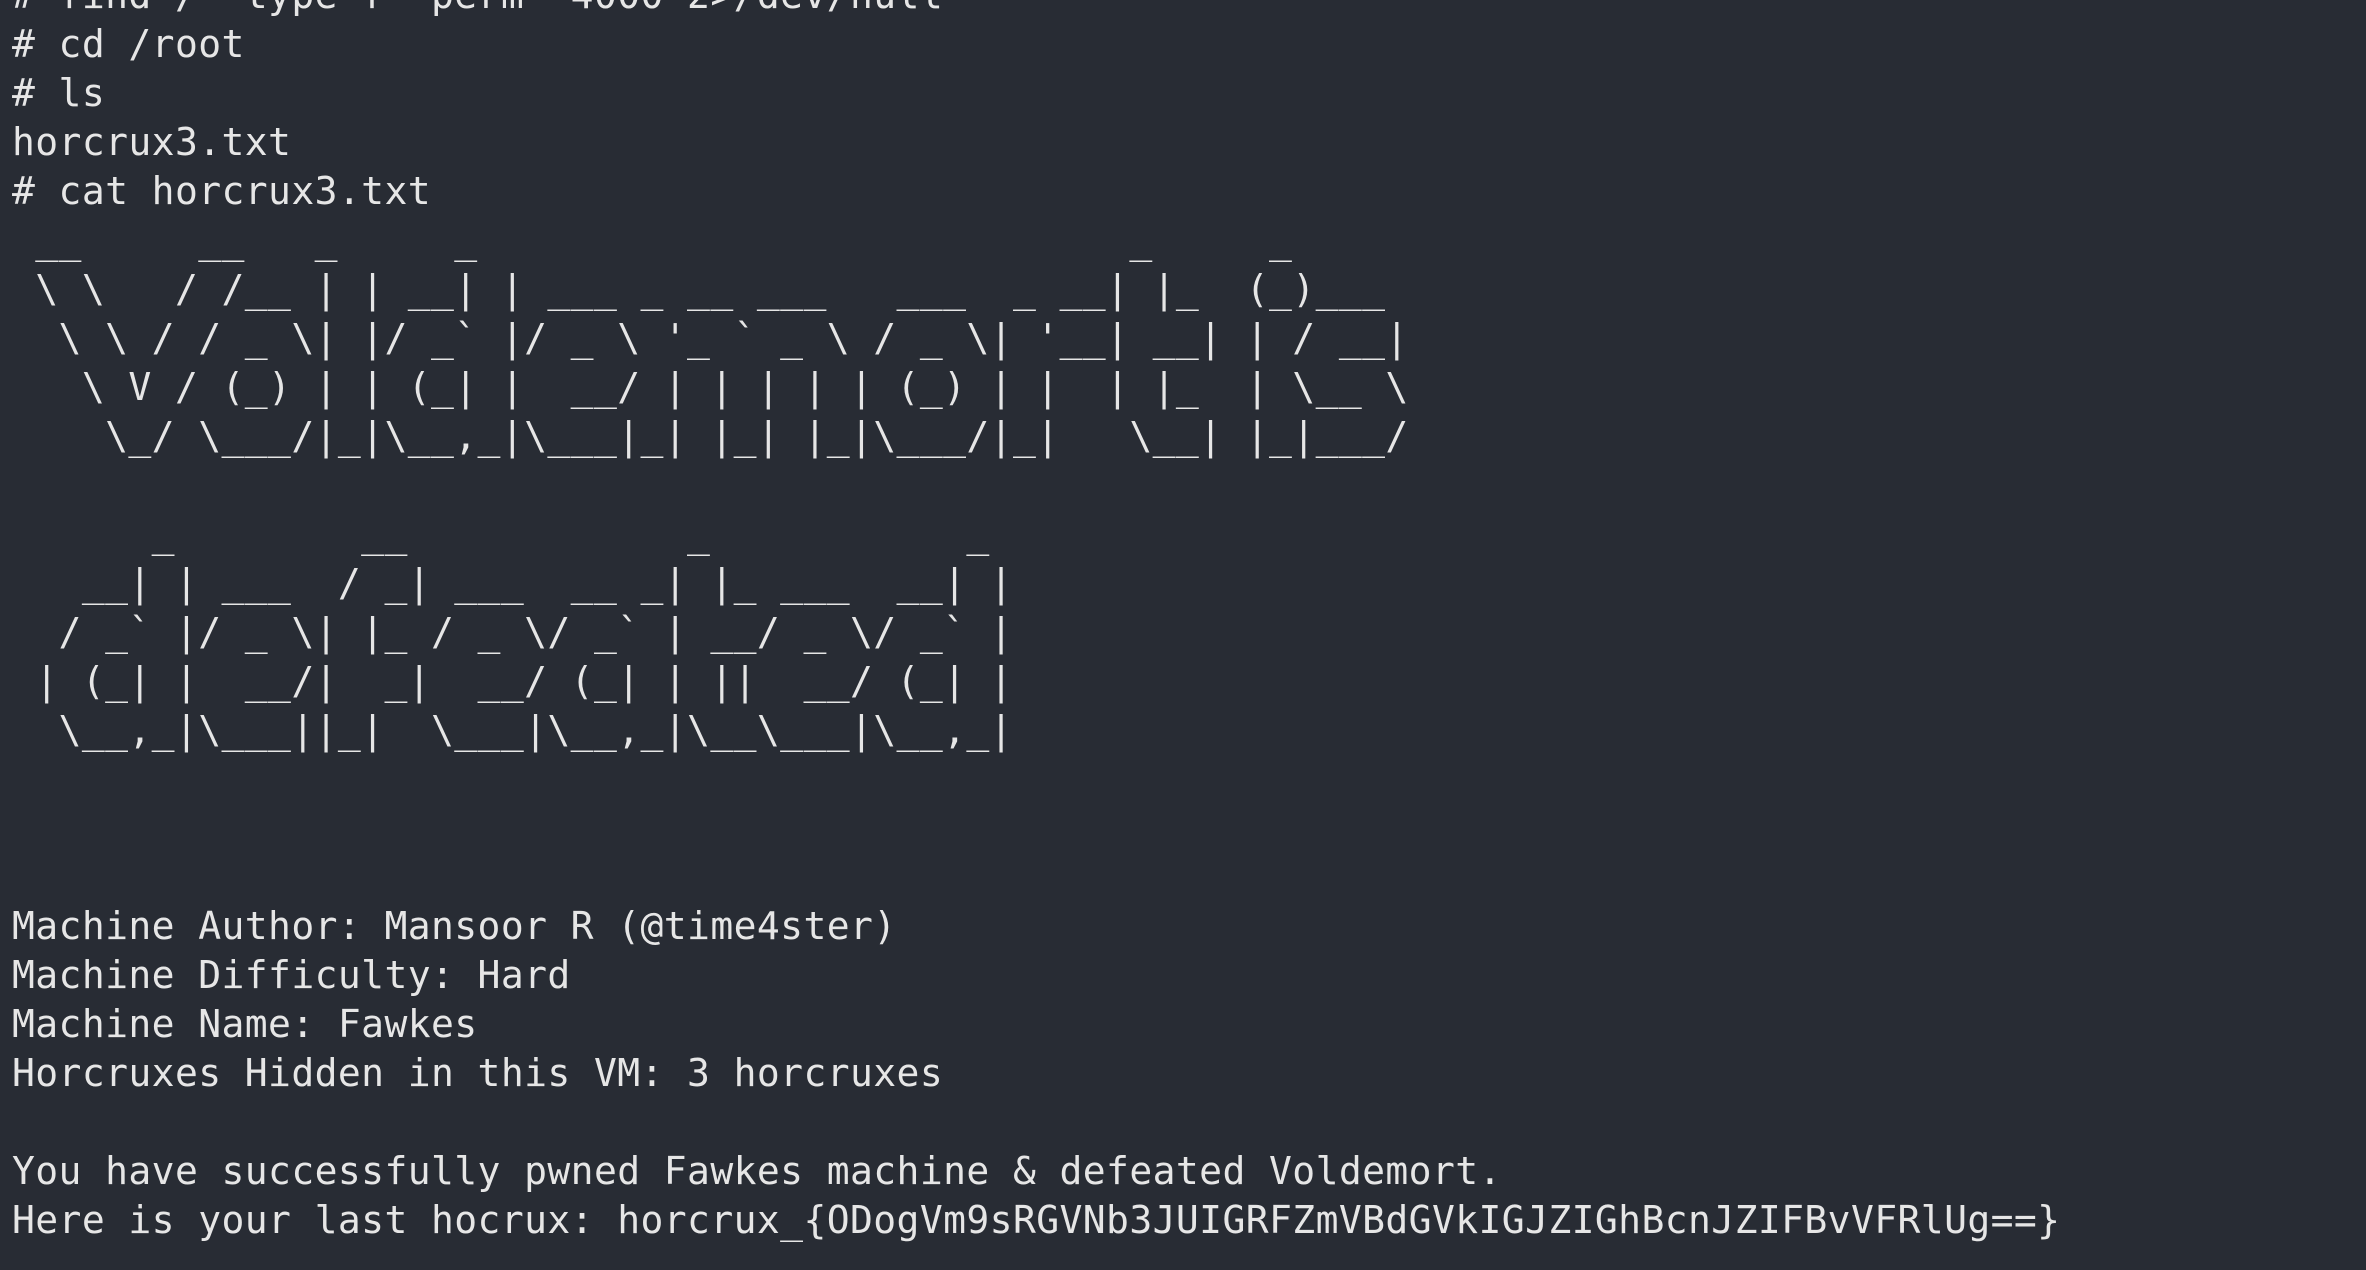 This screenshot has width=2366, height=1270. Describe the element at coordinates (454, 926) in the screenshot. I see `machine-author: Machine Author: Mansoor R (@time4ster)` at that location.